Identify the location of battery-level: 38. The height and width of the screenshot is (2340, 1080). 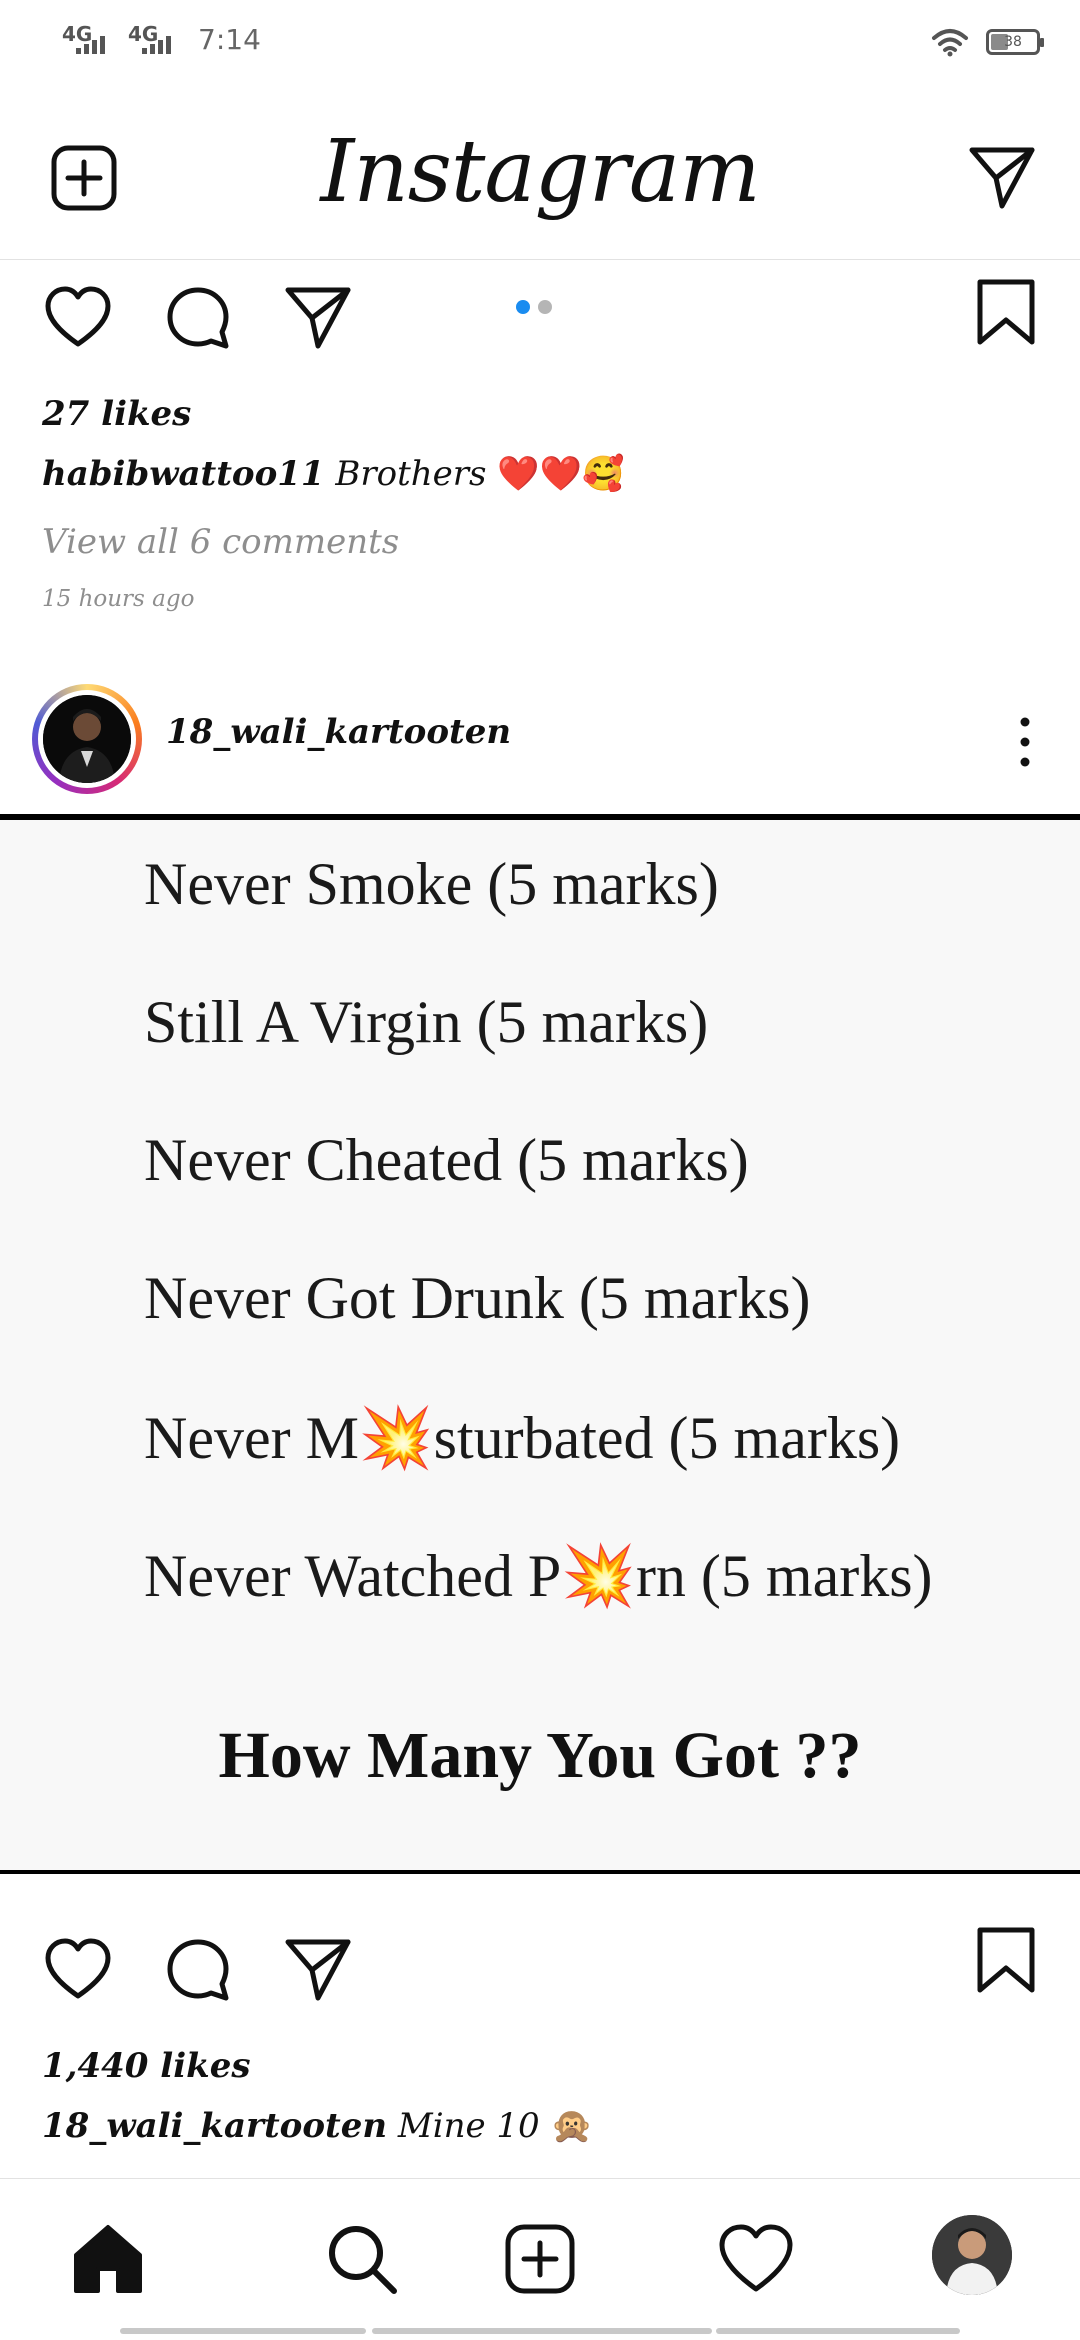
(1013, 42).